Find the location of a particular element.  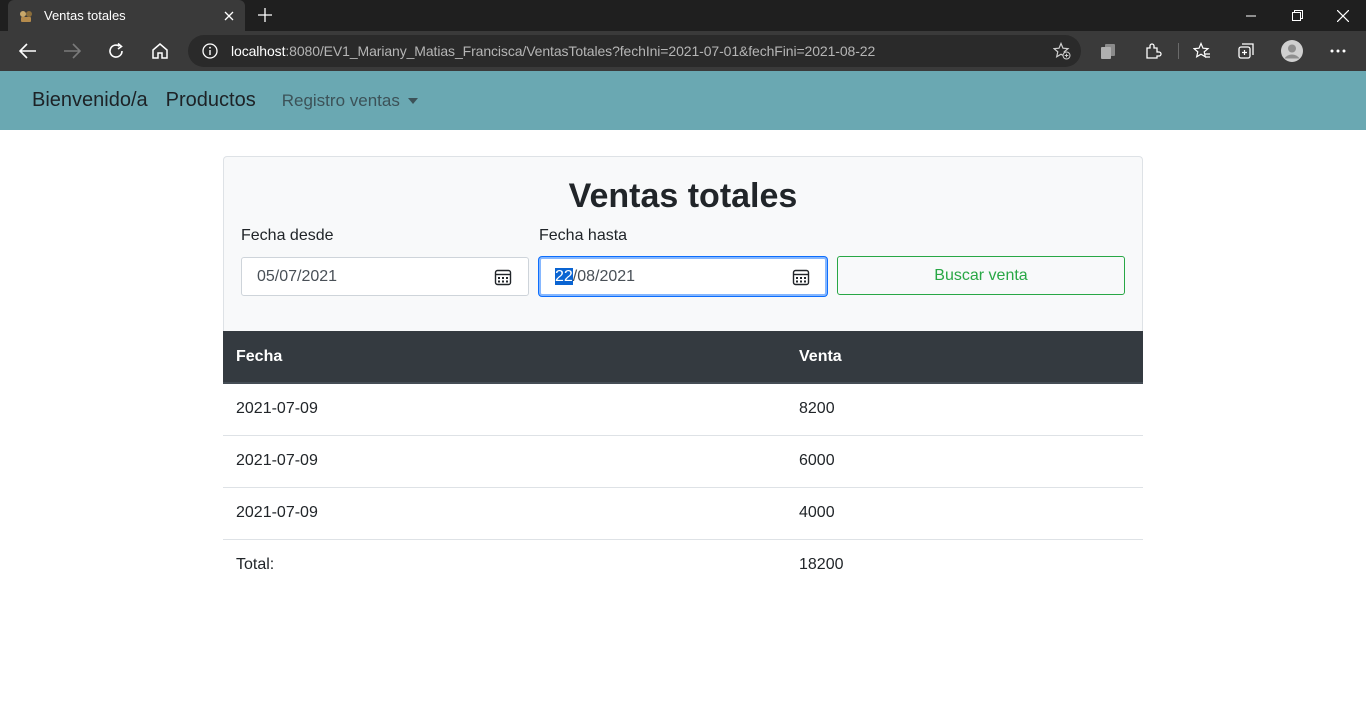

column-header-sale: Venta is located at coordinates (964, 357).